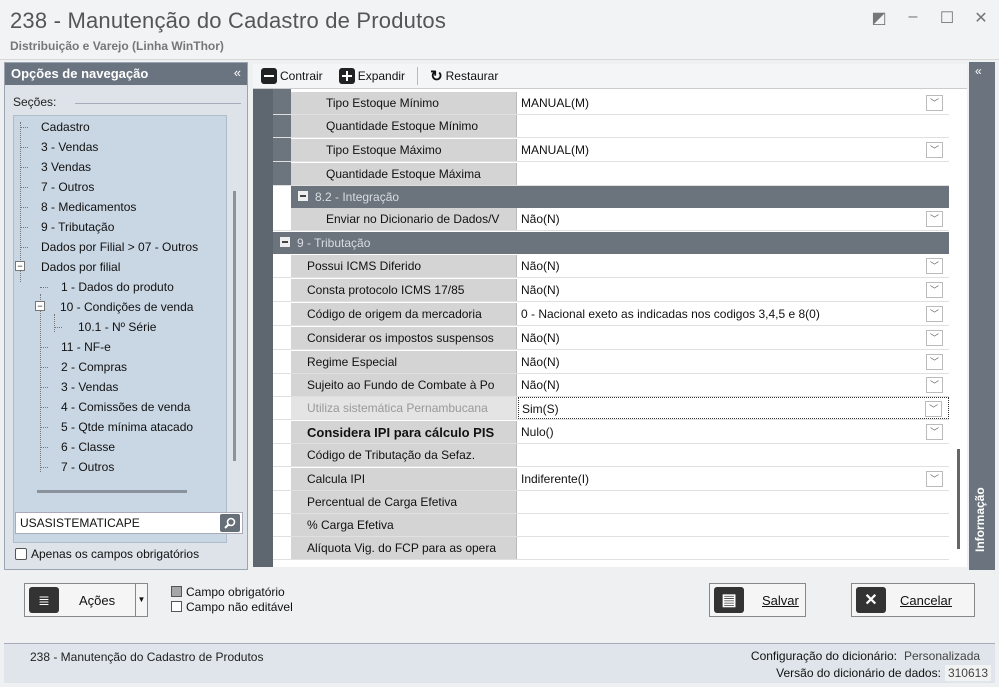 This screenshot has height=687, width=999. I want to click on tree-item: 11 - NF-e, so click(86, 347).